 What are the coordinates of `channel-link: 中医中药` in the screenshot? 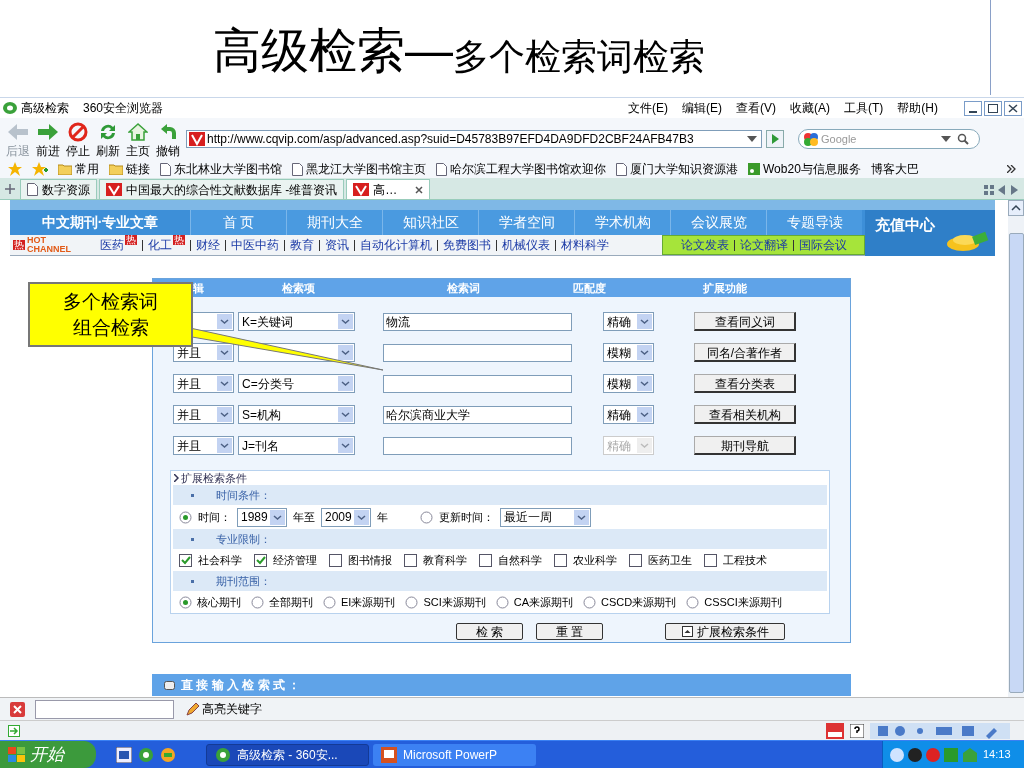 It's located at (255, 245).